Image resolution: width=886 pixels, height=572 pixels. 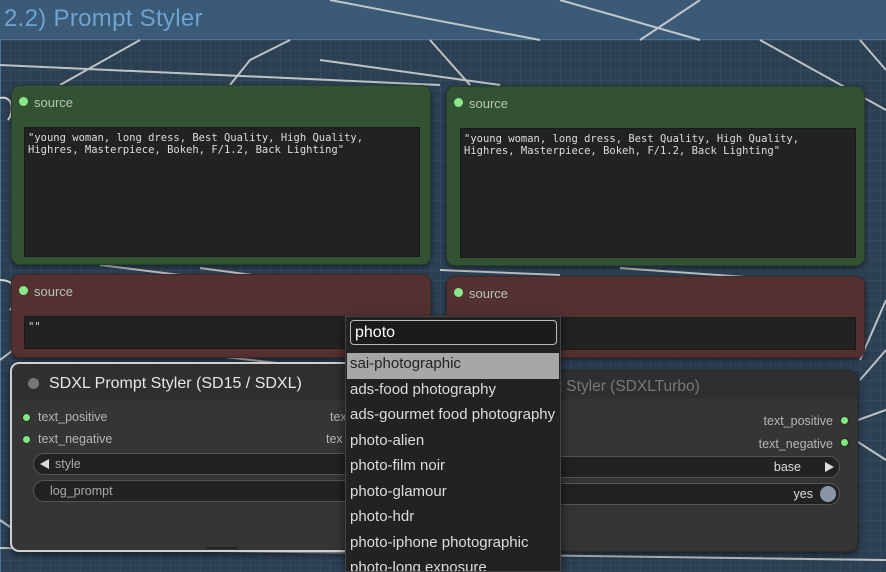 I want to click on input-label-text-negative: text_negative, so click(x=75, y=439).